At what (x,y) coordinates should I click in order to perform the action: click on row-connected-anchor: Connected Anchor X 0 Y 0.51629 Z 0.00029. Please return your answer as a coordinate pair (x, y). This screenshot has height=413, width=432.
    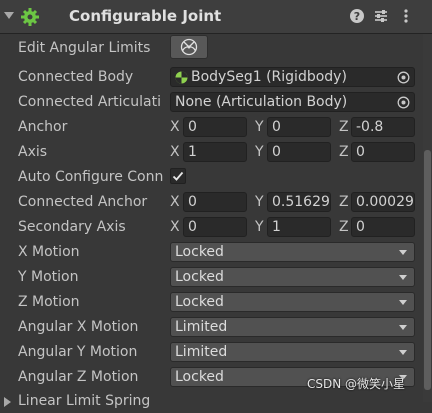
    Looking at the image, I should click on (216, 203).